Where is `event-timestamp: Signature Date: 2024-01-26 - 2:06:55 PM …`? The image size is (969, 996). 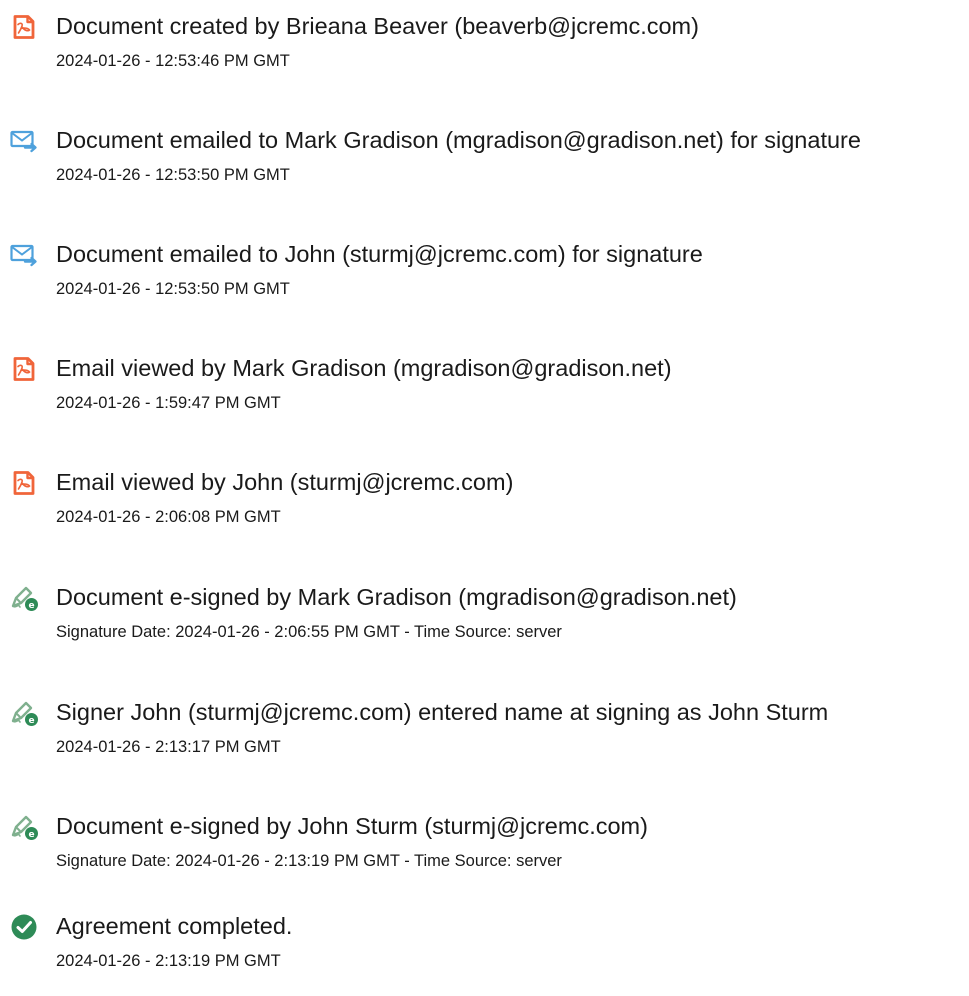
event-timestamp: Signature Date: 2024-01-26 - 2:06:55 PM … is located at coordinates (309, 632).